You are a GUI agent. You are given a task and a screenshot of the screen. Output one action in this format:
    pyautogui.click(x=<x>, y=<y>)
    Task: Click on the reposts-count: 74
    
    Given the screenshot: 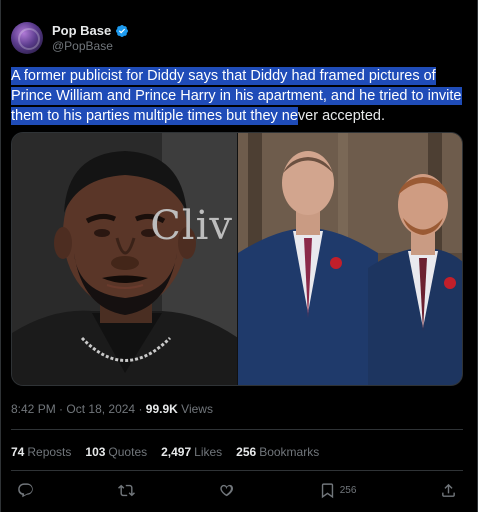 What is the action you would take?
    pyautogui.click(x=18, y=452)
    